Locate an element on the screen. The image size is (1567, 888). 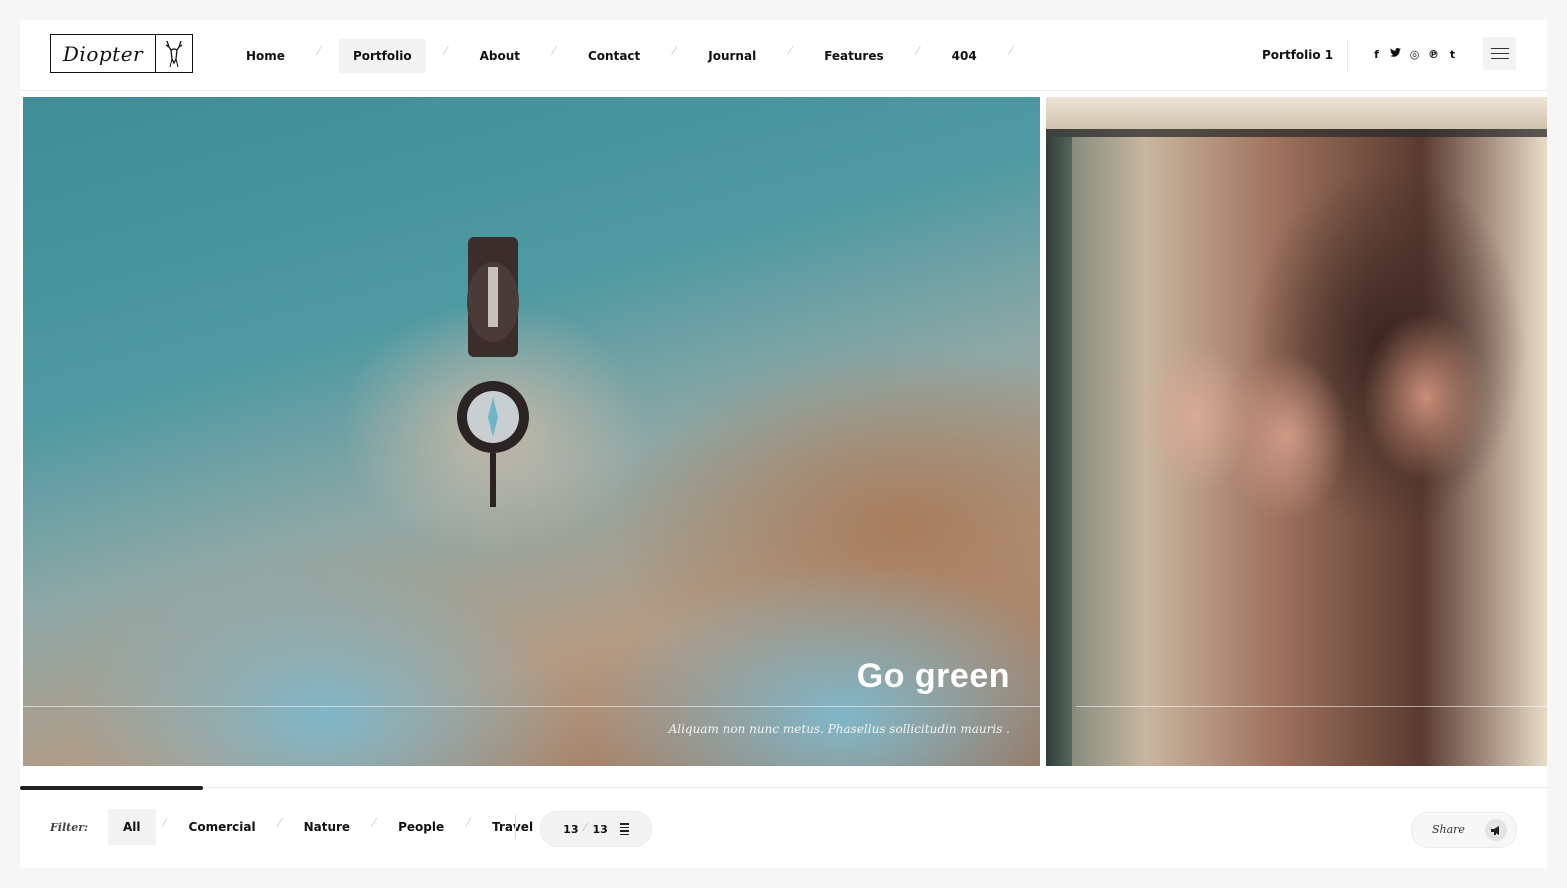
filter-label: Filter: is located at coordinates (69, 827).